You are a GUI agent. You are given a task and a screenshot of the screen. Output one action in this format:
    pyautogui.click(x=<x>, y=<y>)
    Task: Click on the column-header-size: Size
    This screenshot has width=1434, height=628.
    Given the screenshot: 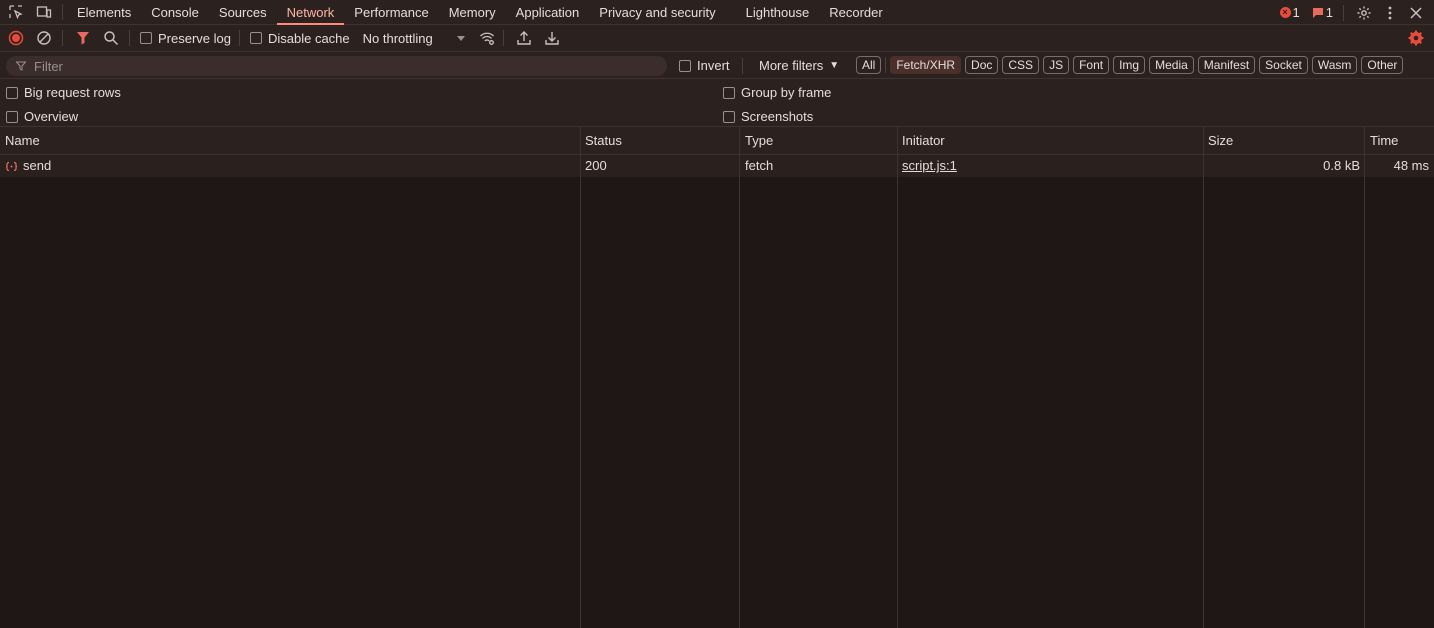 What is the action you would take?
    pyautogui.click(x=1218, y=141)
    